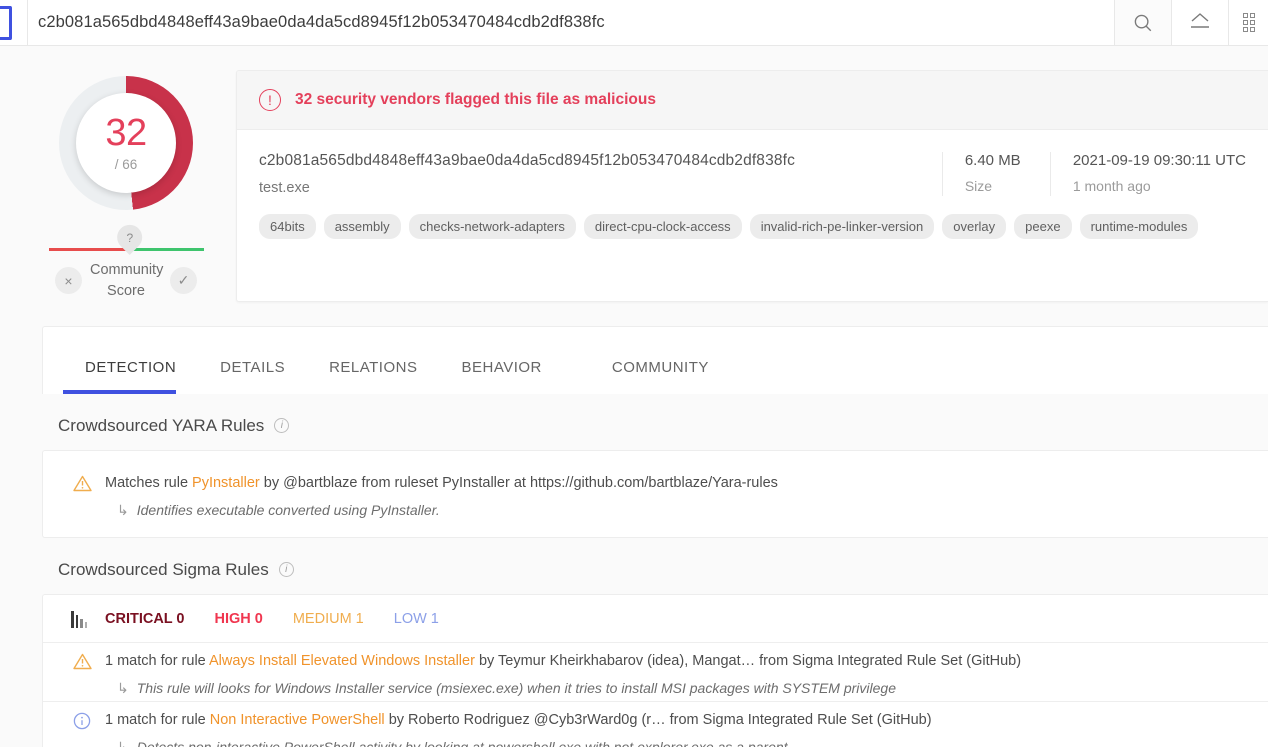 The width and height of the screenshot is (1268, 747). What do you see at coordinates (270, 100) in the screenshot?
I see `exclamation-circle-icon: !` at bounding box center [270, 100].